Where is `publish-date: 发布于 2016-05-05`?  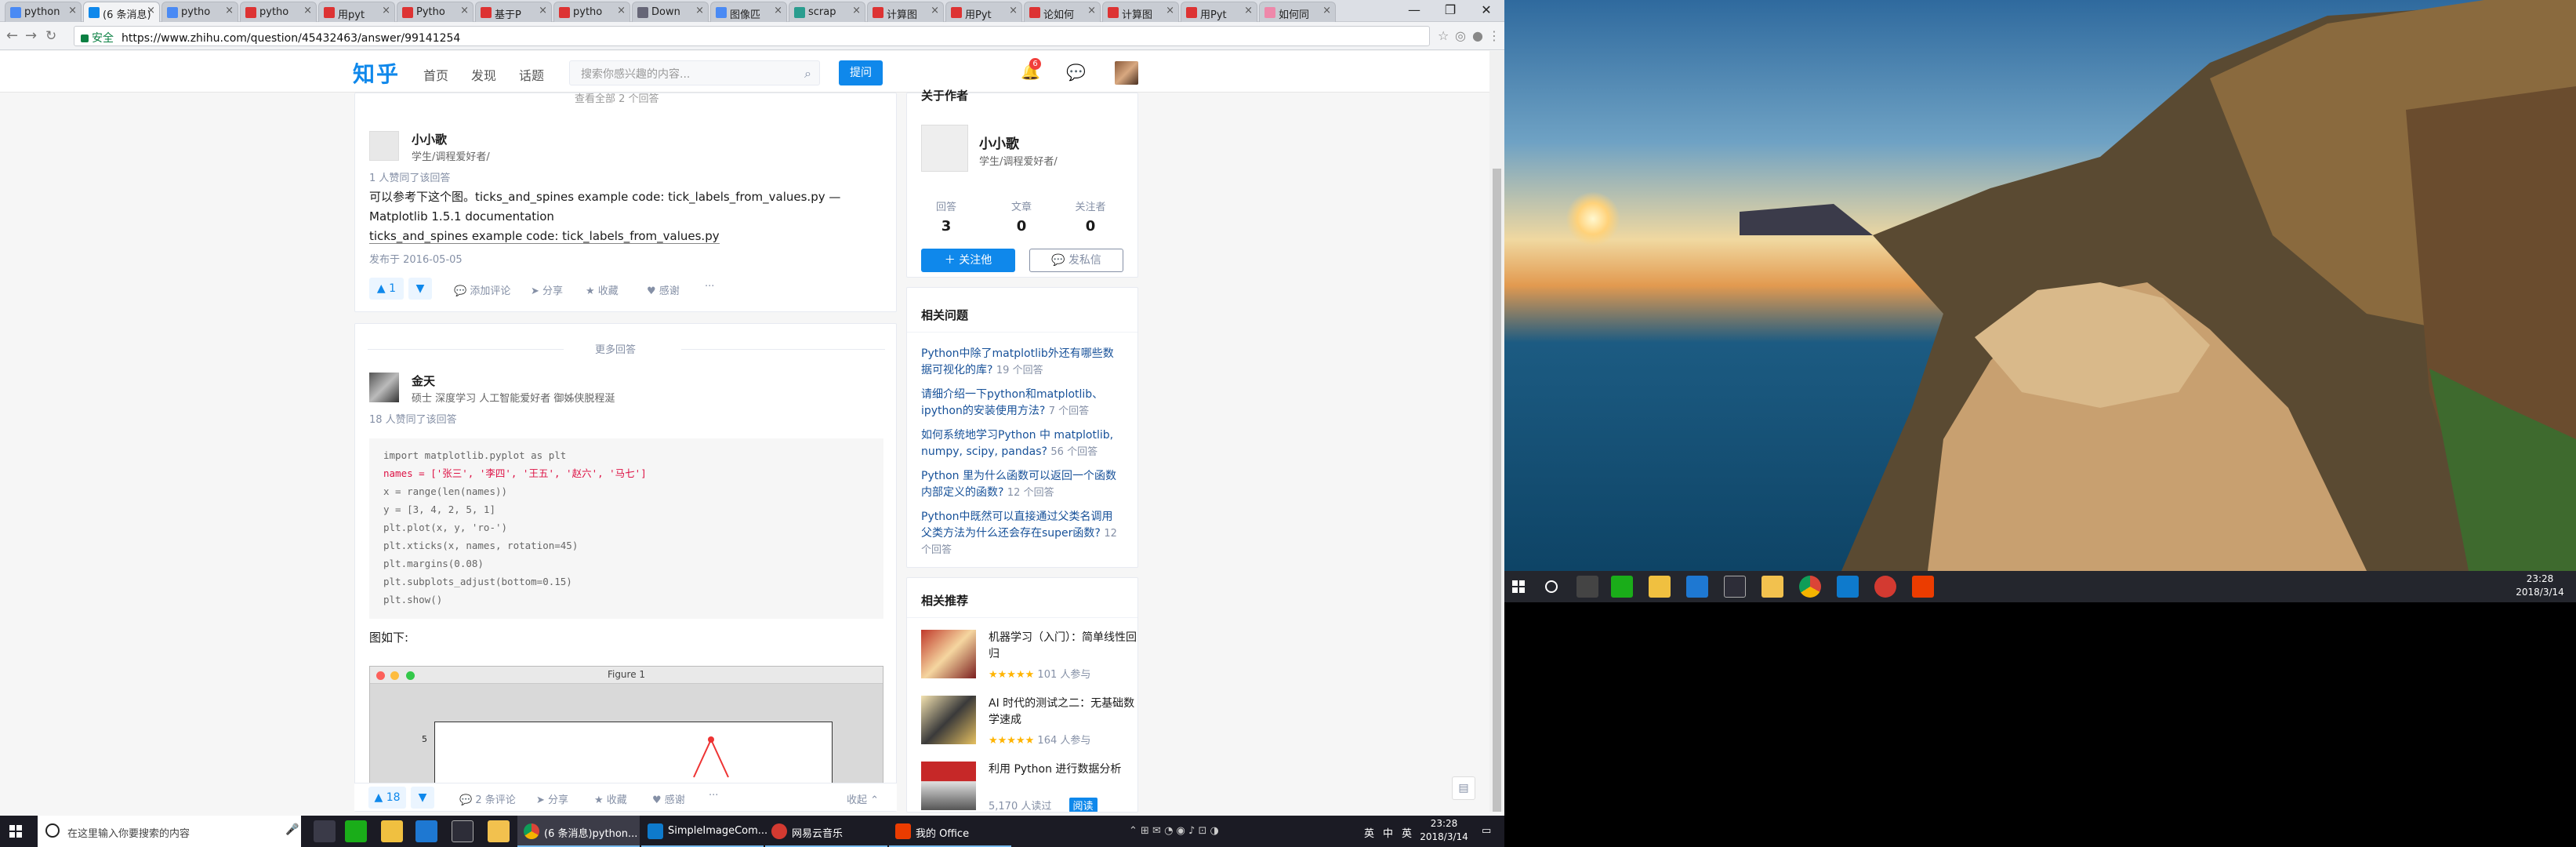
publish-date: 发布于 2016-05-05 is located at coordinates (416, 258).